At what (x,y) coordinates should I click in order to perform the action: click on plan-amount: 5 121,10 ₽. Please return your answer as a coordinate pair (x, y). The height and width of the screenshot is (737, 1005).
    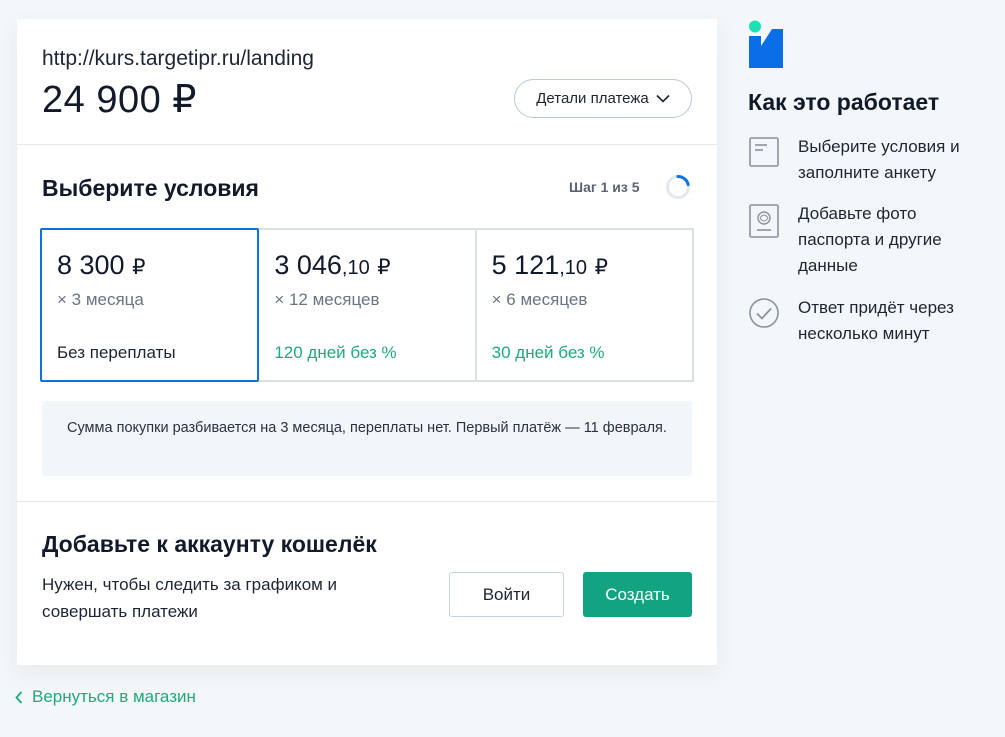
    Looking at the image, I should click on (549, 265).